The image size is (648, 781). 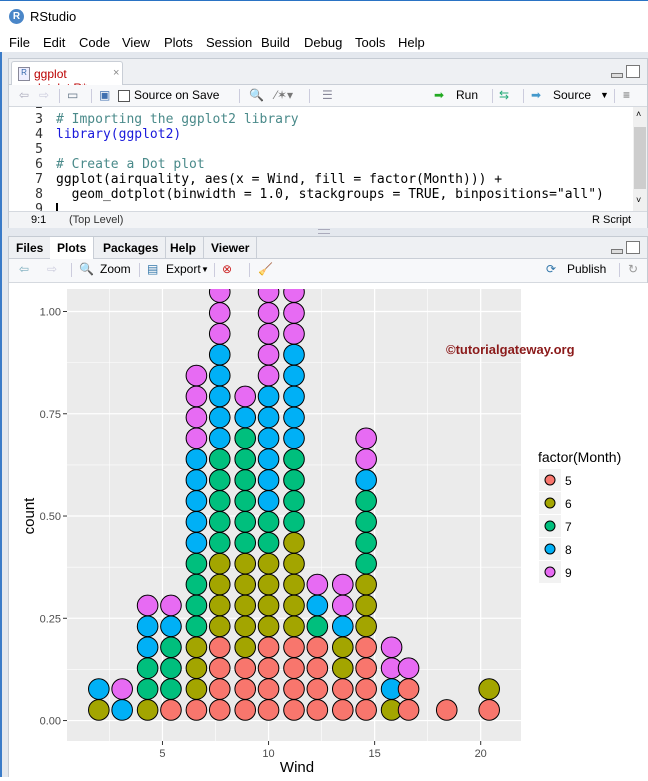 What do you see at coordinates (467, 95) in the screenshot?
I see `run-button: Run` at bounding box center [467, 95].